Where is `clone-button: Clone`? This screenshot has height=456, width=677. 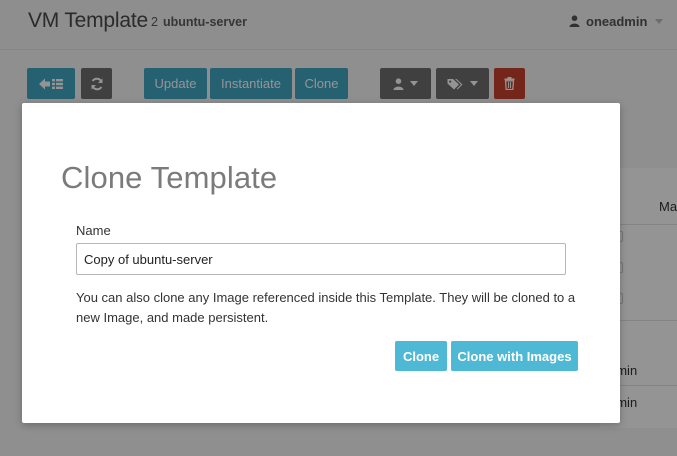 clone-button: Clone is located at coordinates (421, 356).